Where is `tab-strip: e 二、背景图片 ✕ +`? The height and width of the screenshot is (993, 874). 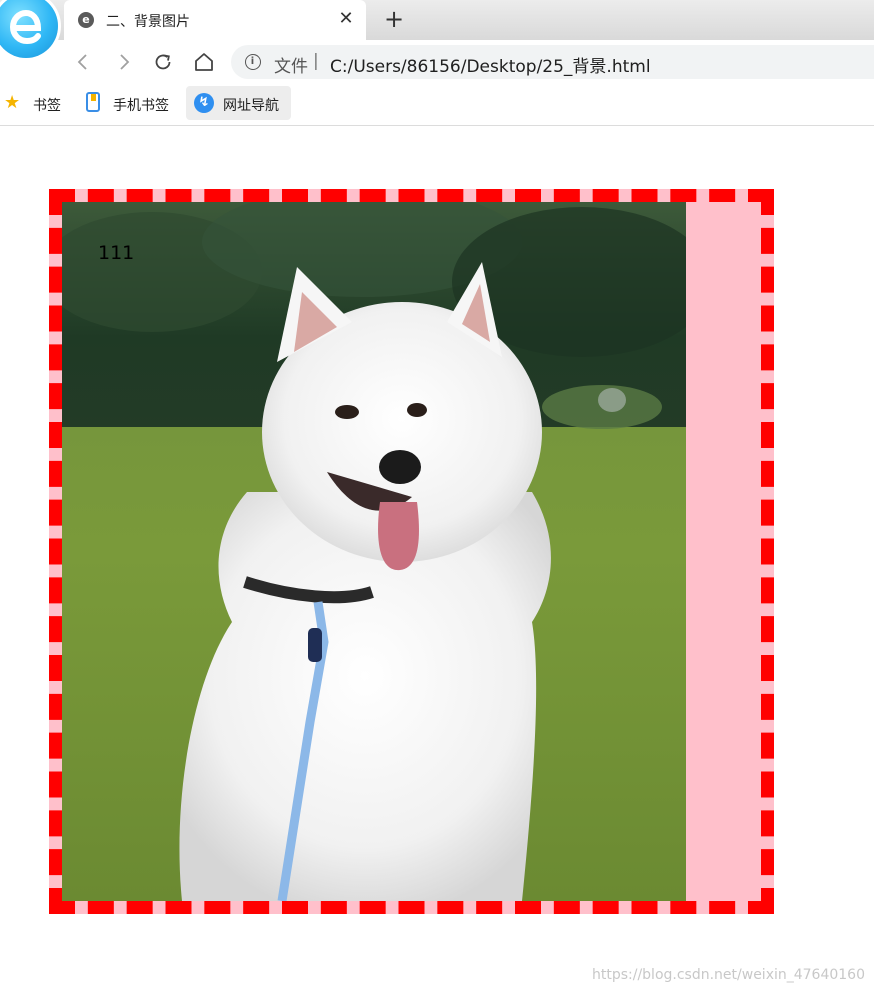 tab-strip: e 二、背景图片 ✕ + is located at coordinates (437, 29).